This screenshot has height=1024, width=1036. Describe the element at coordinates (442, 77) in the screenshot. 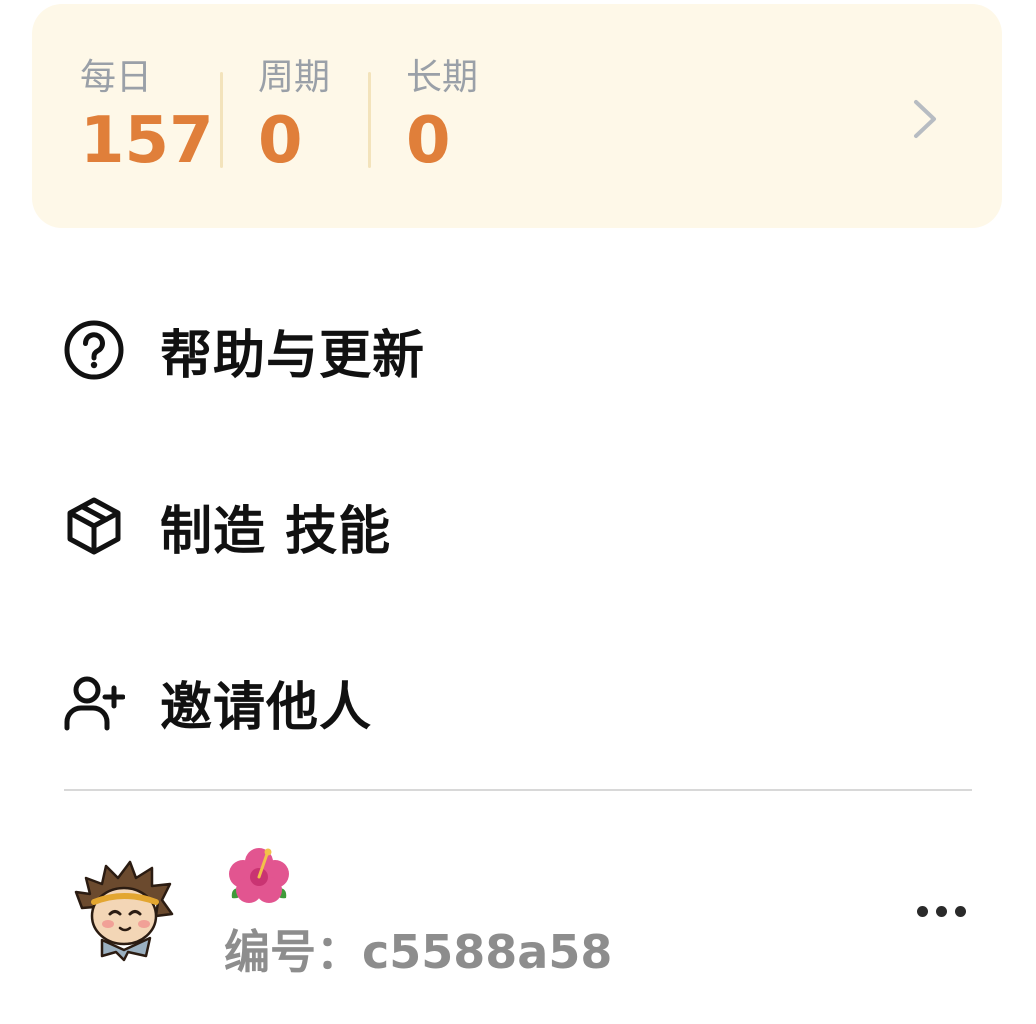

I see `stat-long-term-label: 长期` at that location.